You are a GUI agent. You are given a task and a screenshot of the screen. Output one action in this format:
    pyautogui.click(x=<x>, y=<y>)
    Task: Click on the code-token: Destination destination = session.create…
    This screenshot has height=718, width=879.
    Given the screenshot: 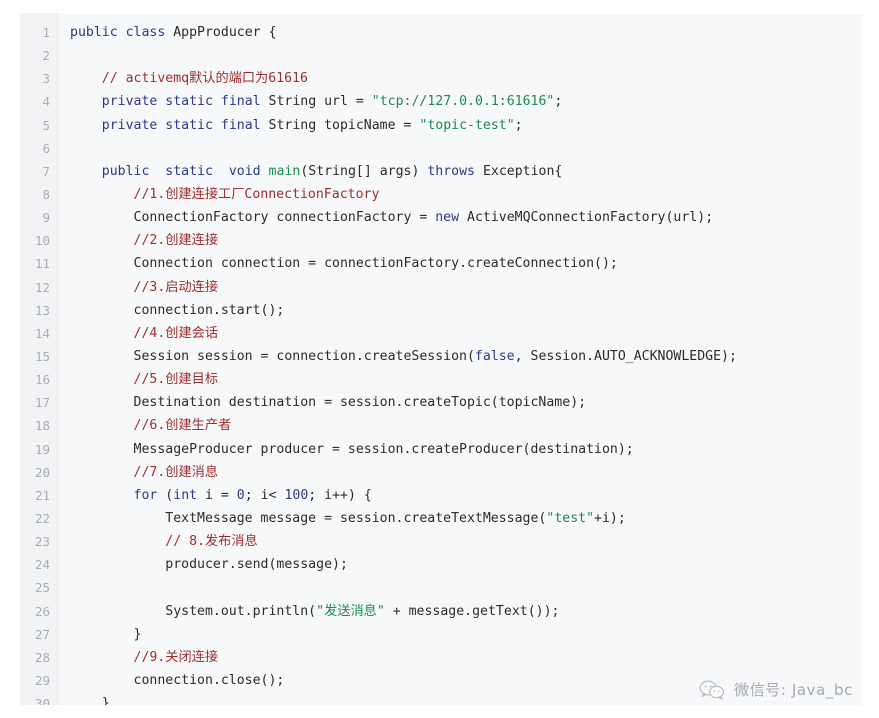 What is the action you would take?
    pyautogui.click(x=328, y=403)
    